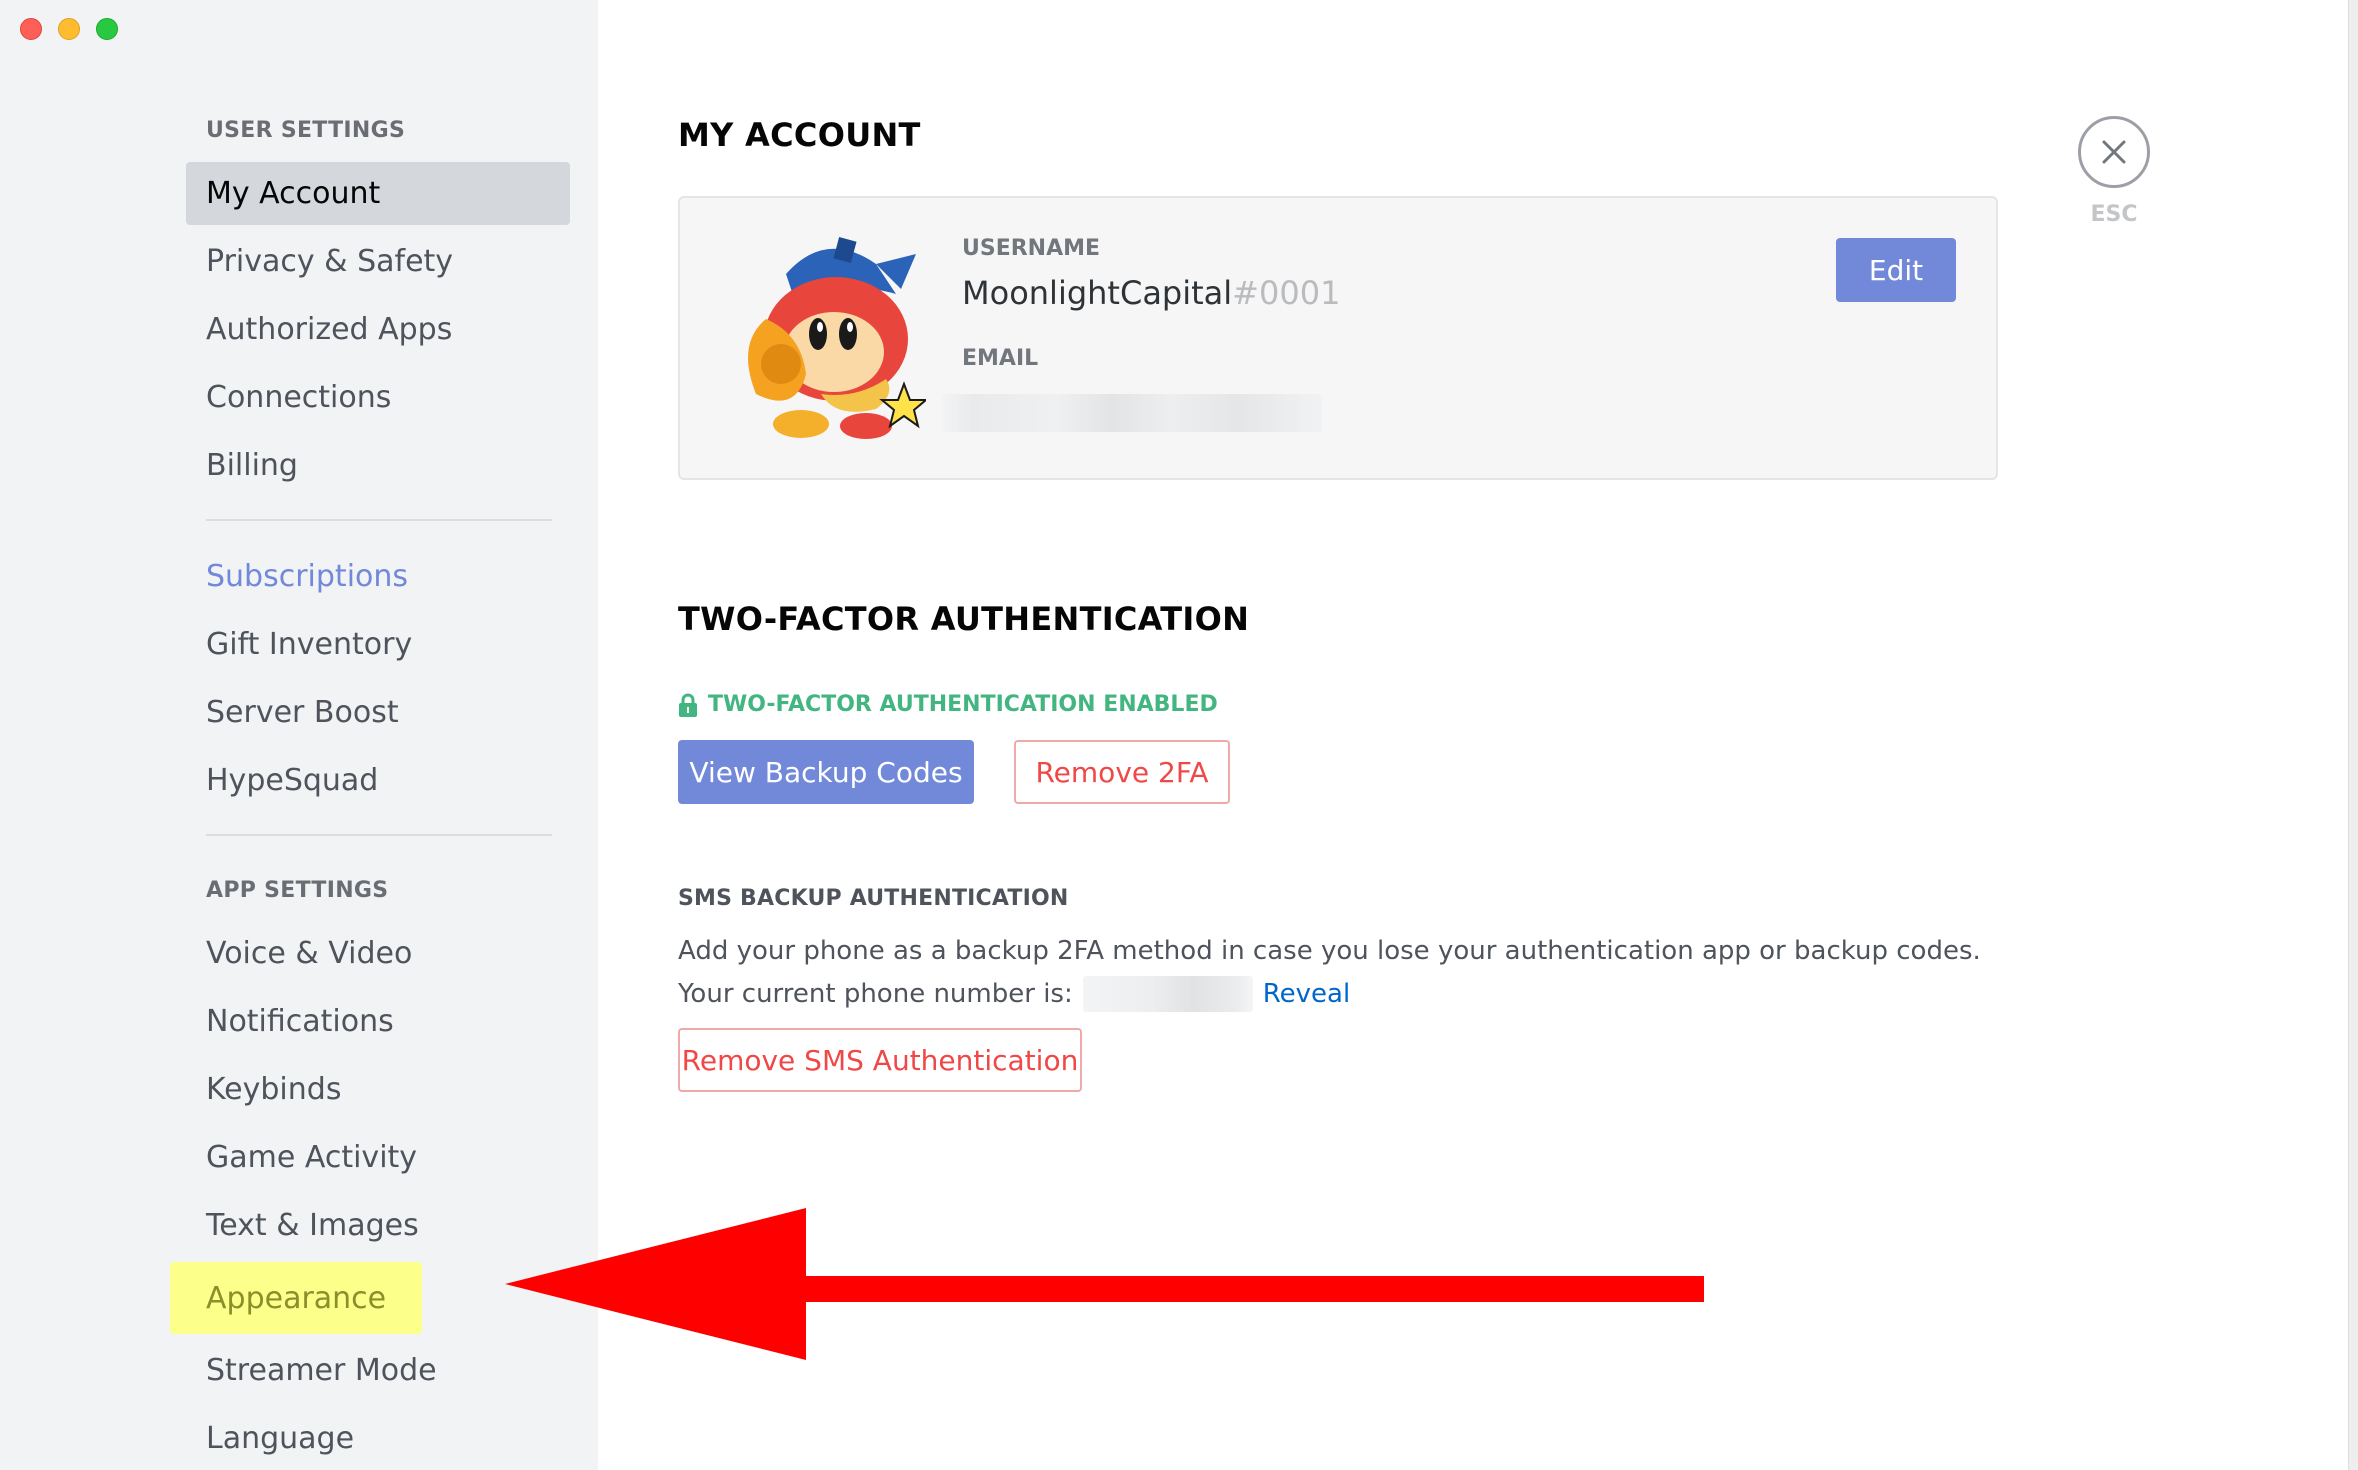  What do you see at coordinates (31, 29) in the screenshot?
I see `window-close-button` at bounding box center [31, 29].